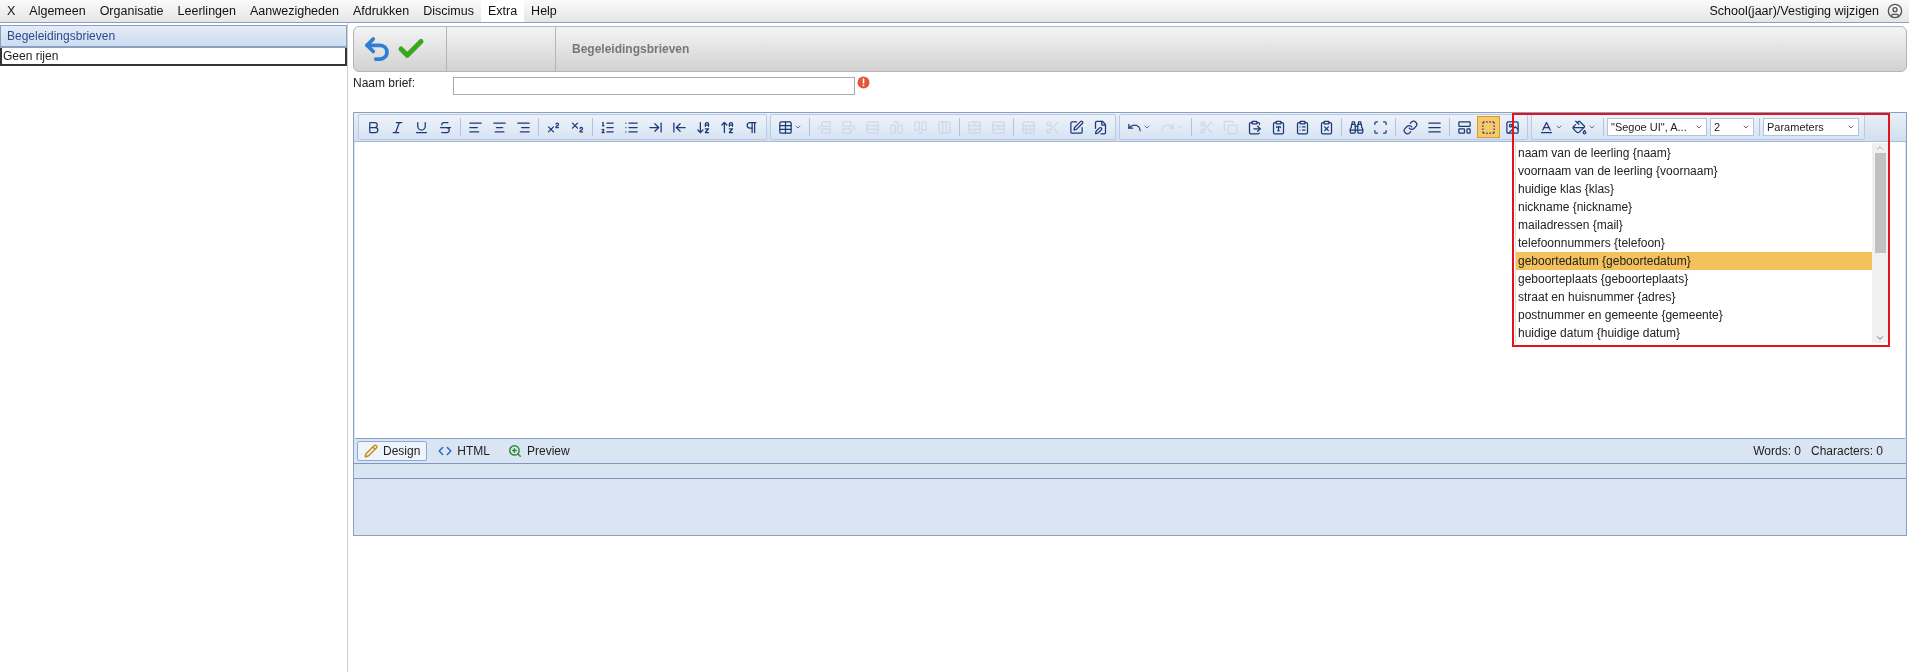 The height and width of the screenshot is (672, 1909). Describe the element at coordinates (445, 451) in the screenshot. I see `code-icon` at that location.